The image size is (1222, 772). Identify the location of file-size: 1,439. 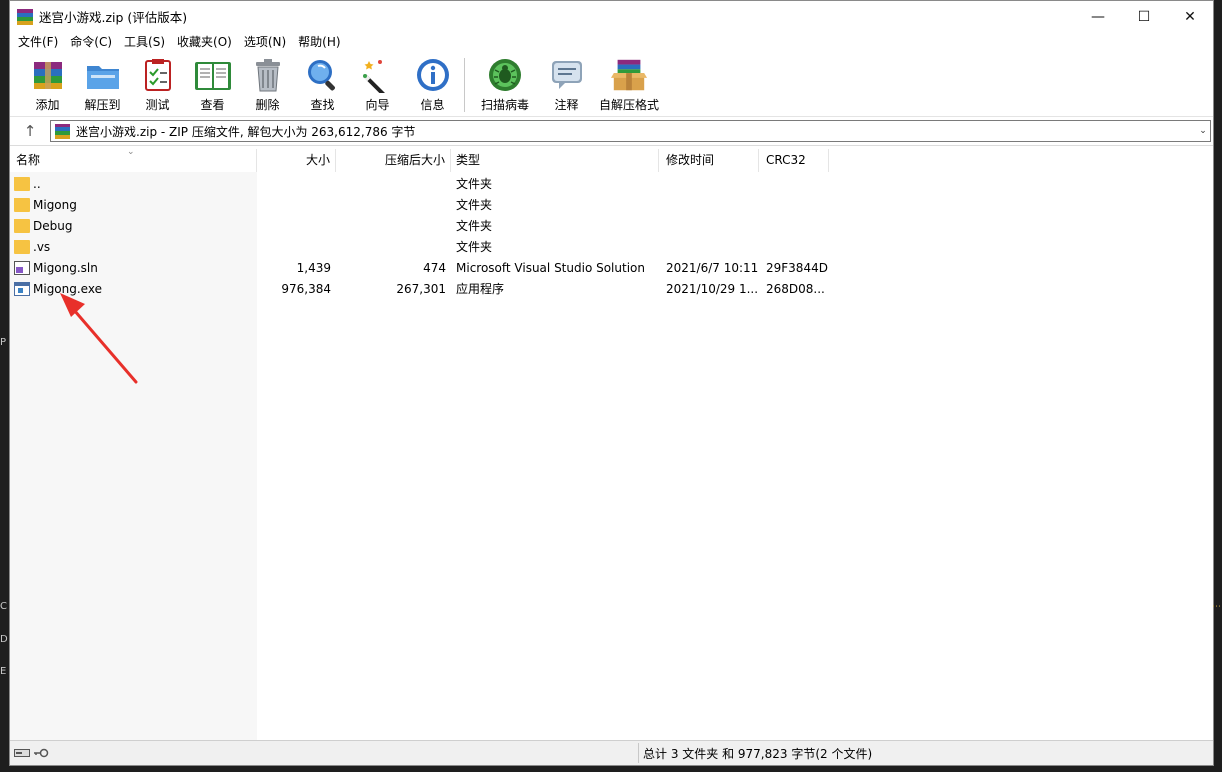
(313, 267).